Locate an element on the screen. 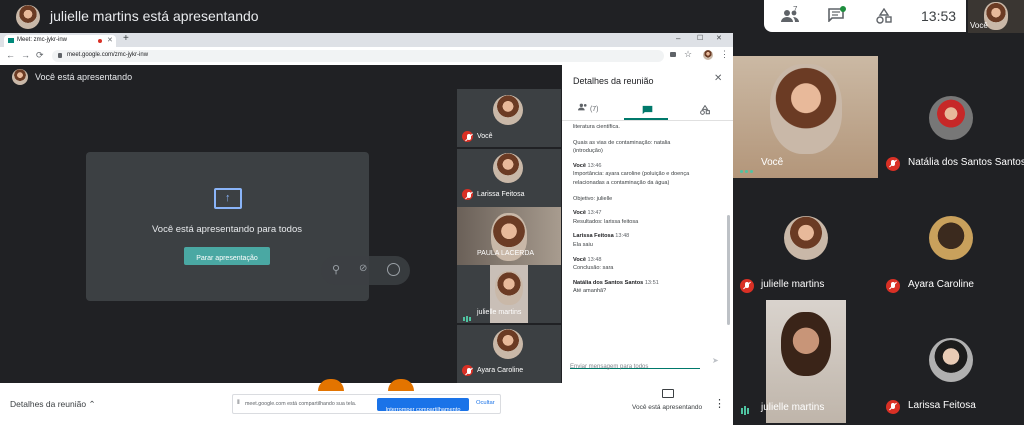 The height and width of the screenshot is (425, 1024). activities-tab-icon is located at coordinates (705, 111).